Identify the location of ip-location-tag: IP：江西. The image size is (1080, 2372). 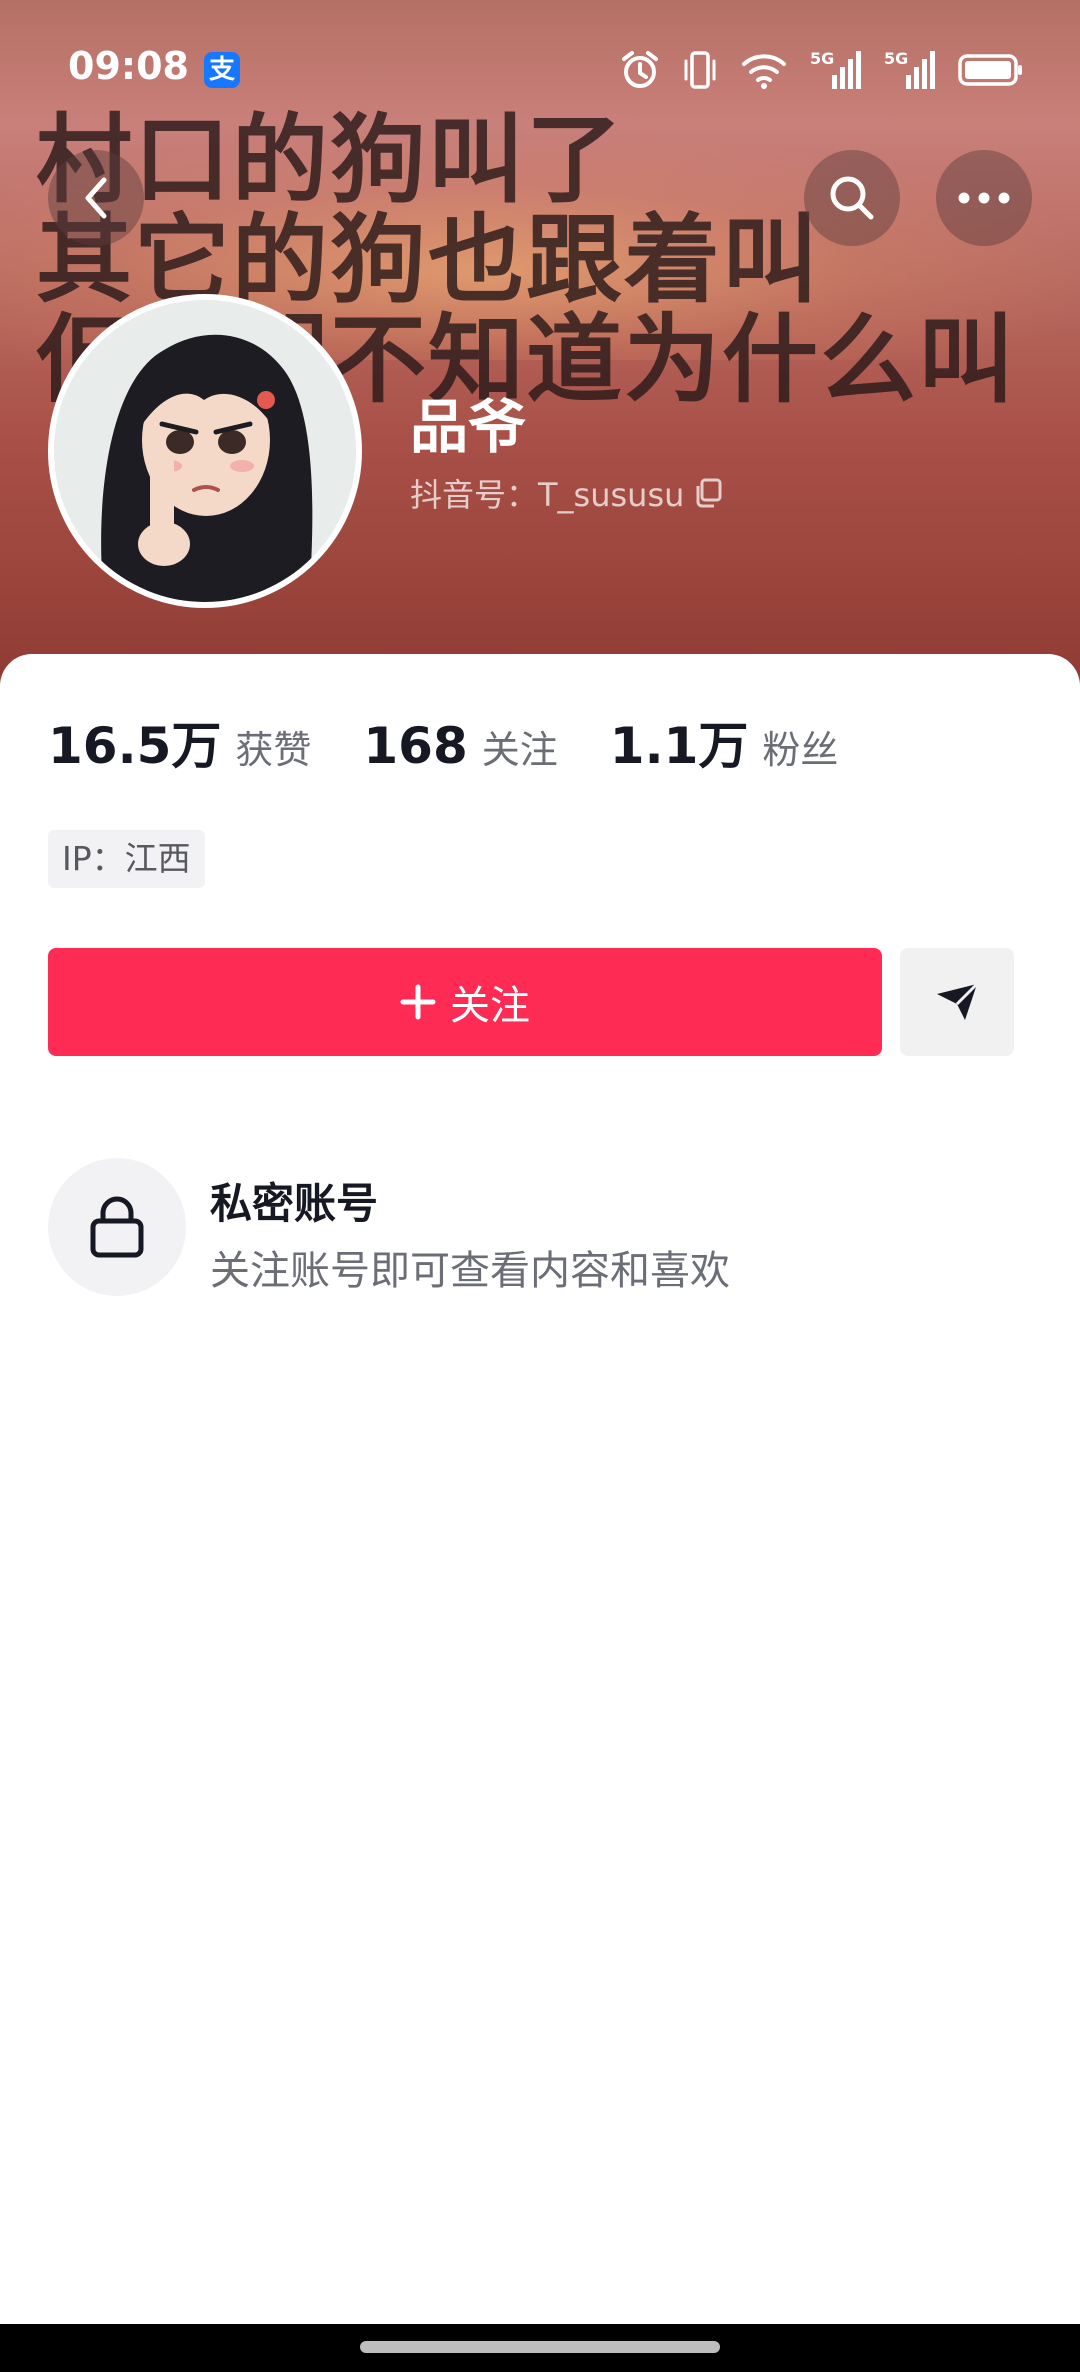
(126, 859).